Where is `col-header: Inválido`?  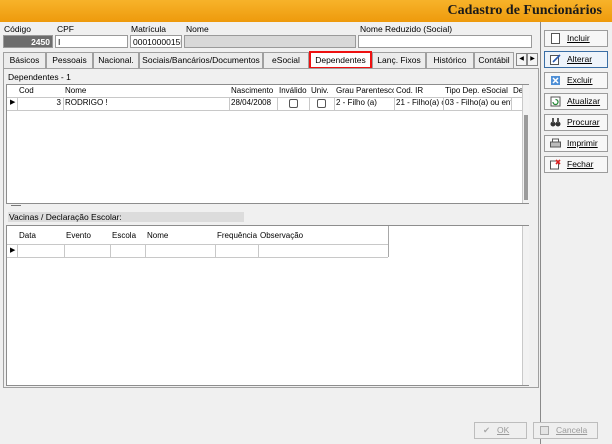
col-header: Inválido is located at coordinates (293, 90).